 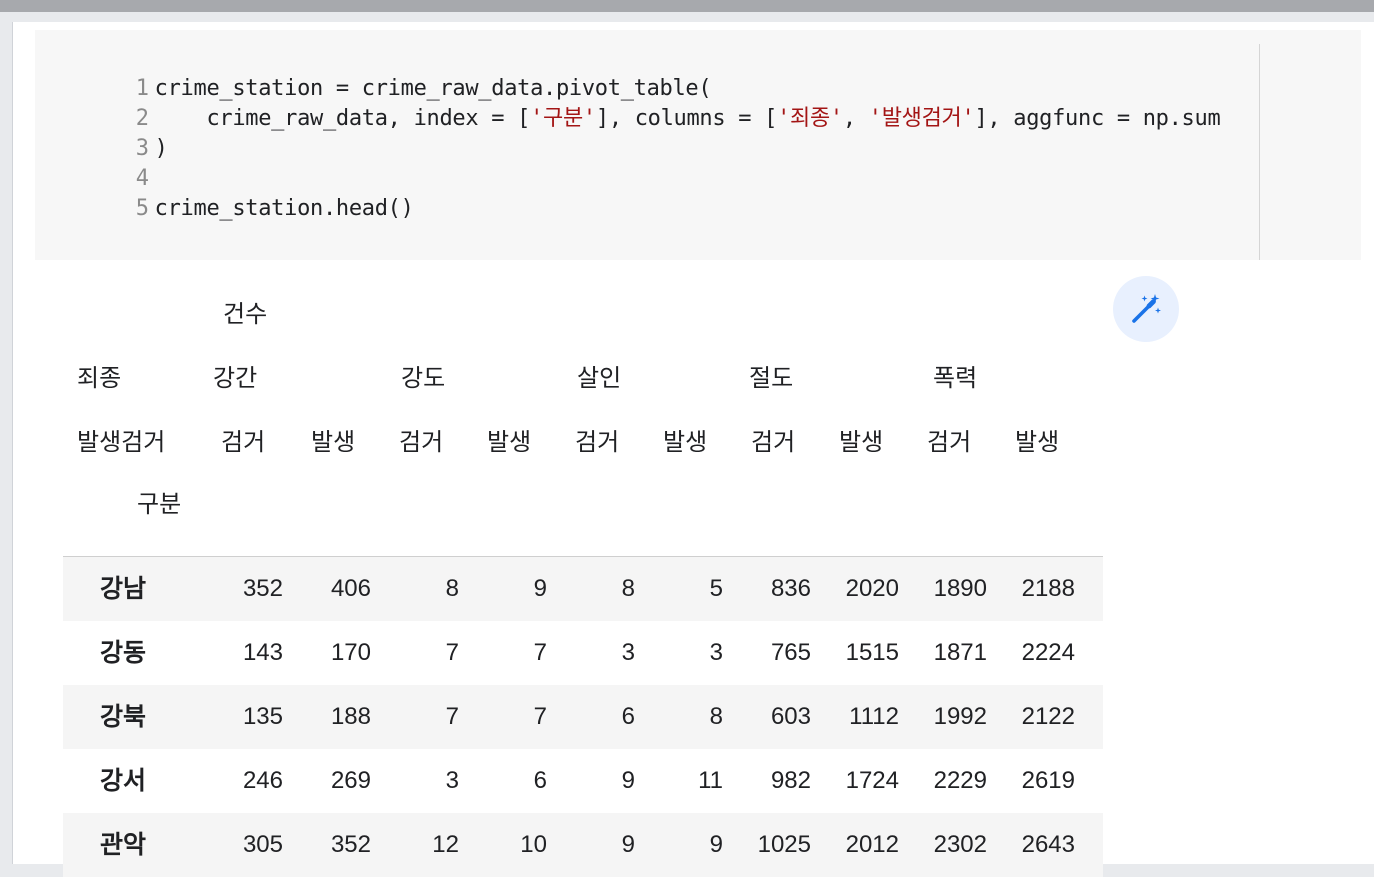 I want to click on crime-type-header: 강도, so click(x=423, y=378).